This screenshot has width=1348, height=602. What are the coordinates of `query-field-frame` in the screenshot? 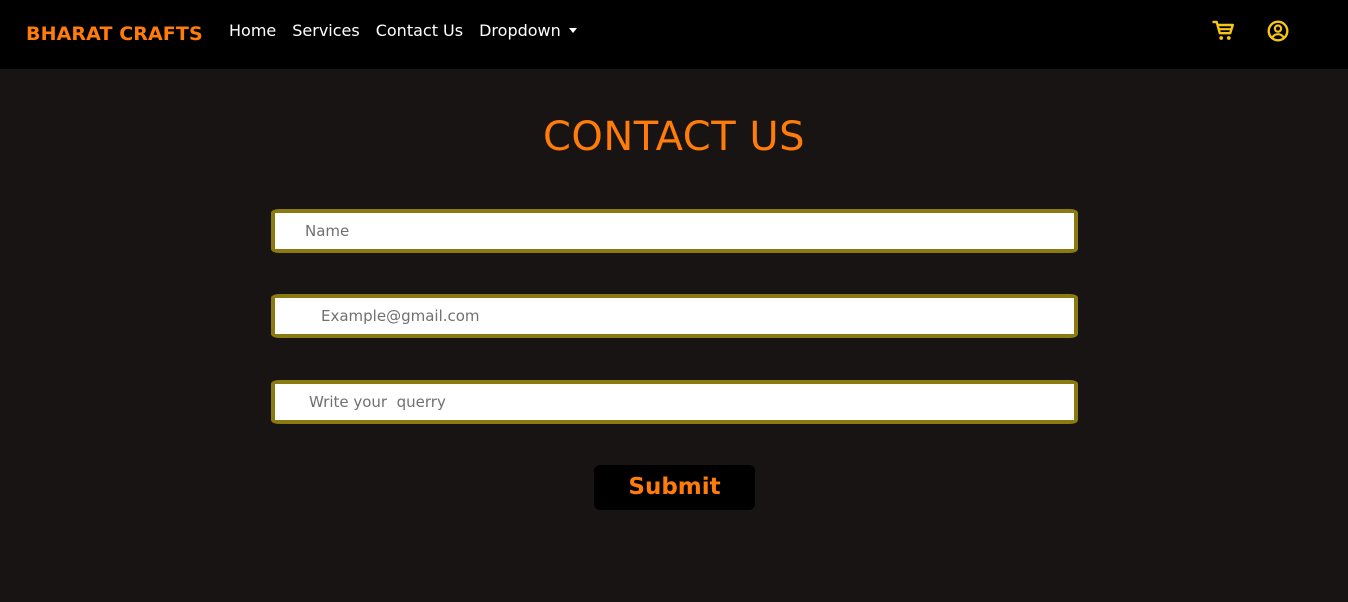 It's located at (674, 402).